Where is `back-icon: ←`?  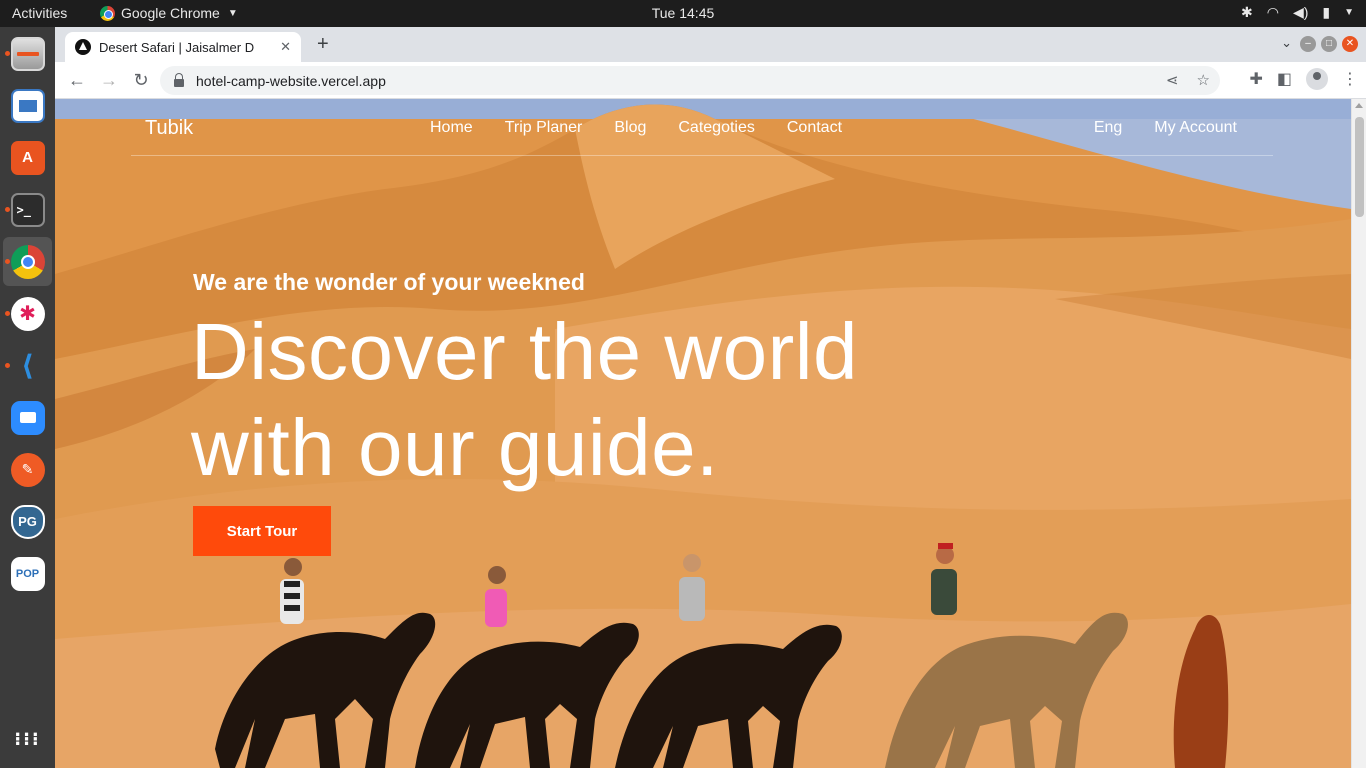 back-icon: ← is located at coordinates (77, 80).